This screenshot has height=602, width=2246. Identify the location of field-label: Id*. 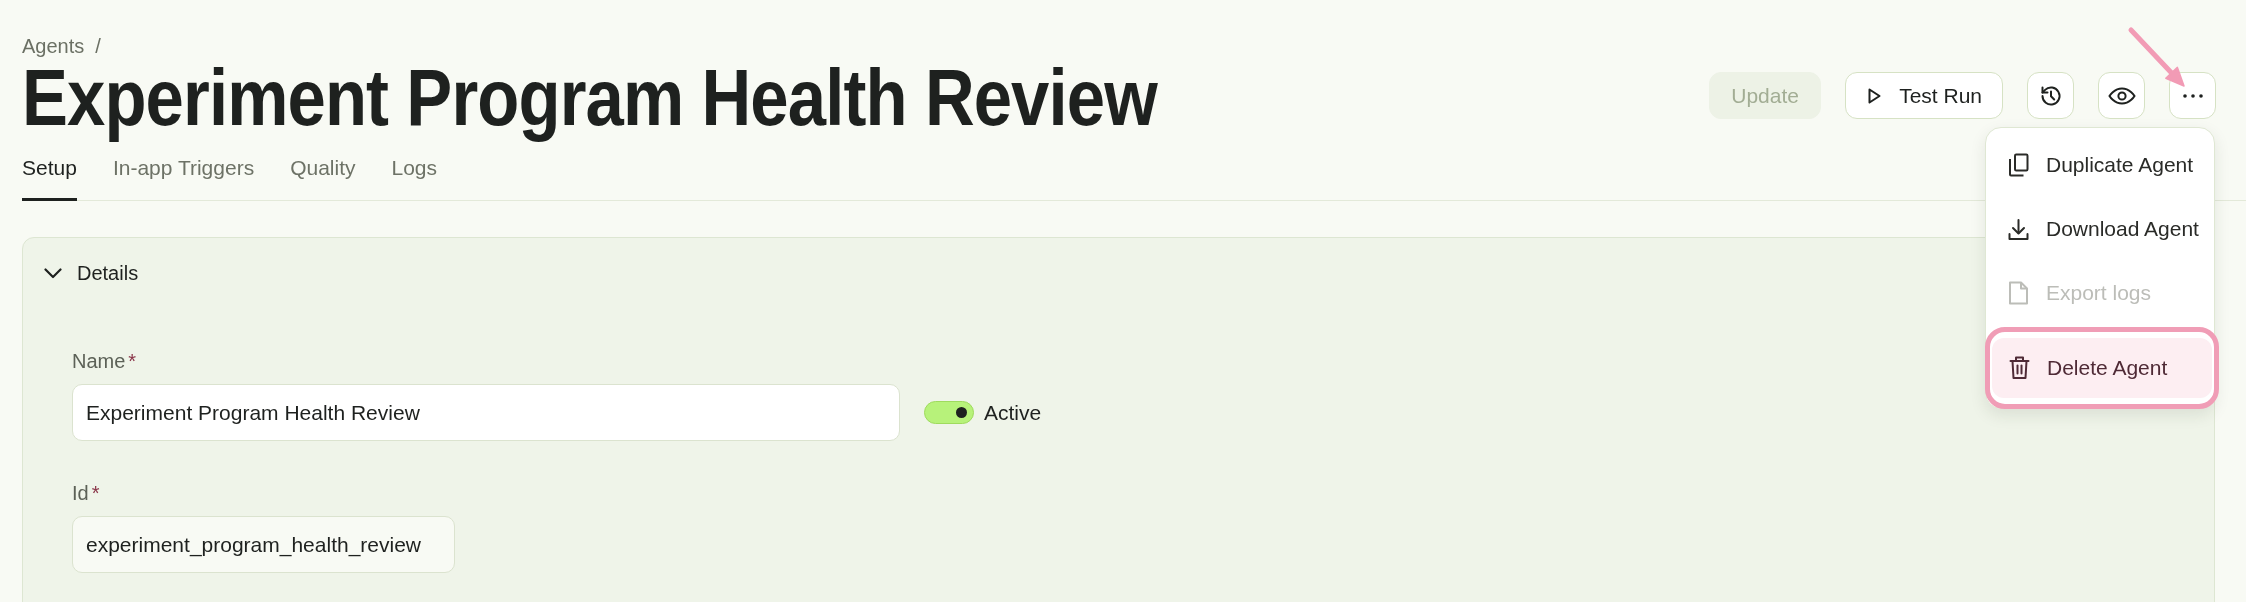
(86, 493).